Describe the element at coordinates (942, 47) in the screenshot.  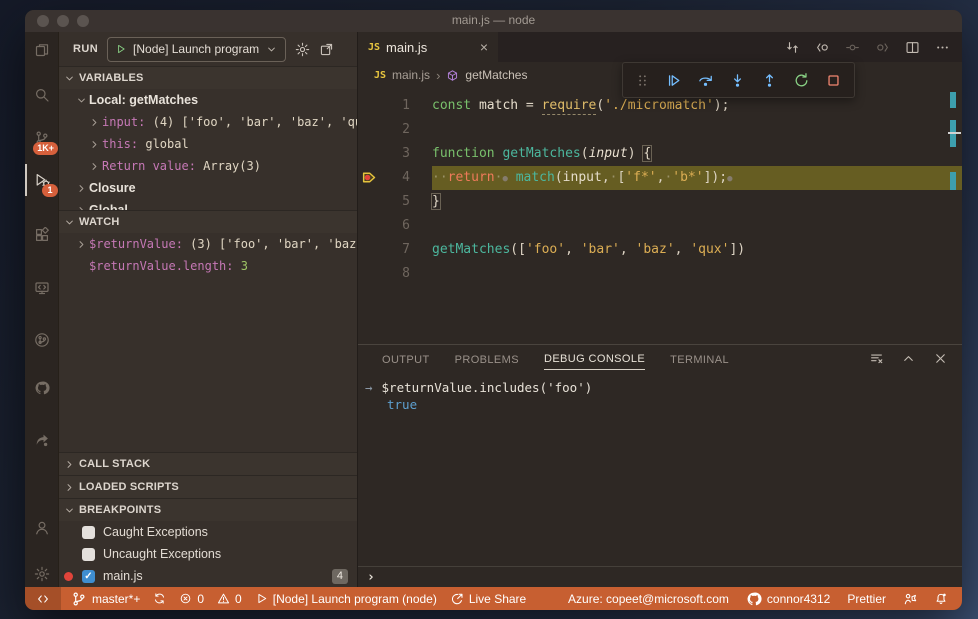
I see `more-actions-icon` at that location.